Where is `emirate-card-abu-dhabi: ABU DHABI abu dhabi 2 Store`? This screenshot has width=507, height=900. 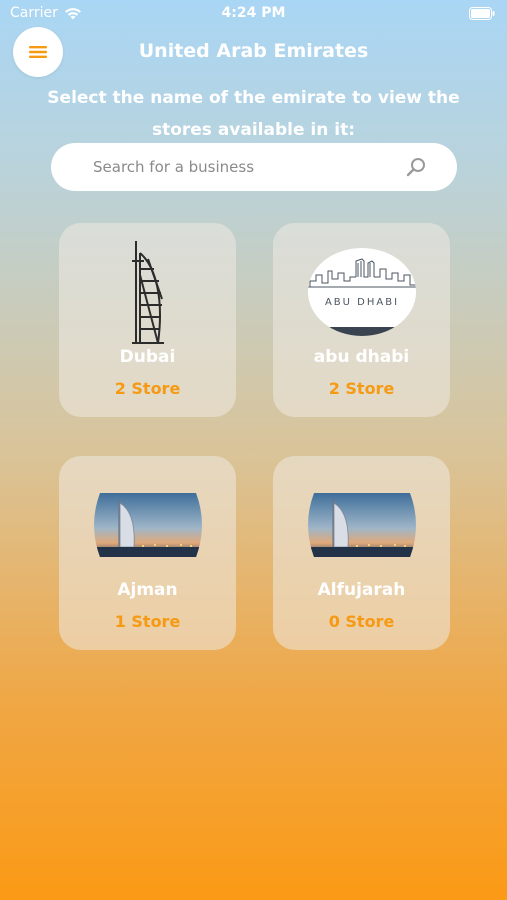 emirate-card-abu-dhabi: ABU DHABI abu dhabi 2 Store is located at coordinates (361, 320).